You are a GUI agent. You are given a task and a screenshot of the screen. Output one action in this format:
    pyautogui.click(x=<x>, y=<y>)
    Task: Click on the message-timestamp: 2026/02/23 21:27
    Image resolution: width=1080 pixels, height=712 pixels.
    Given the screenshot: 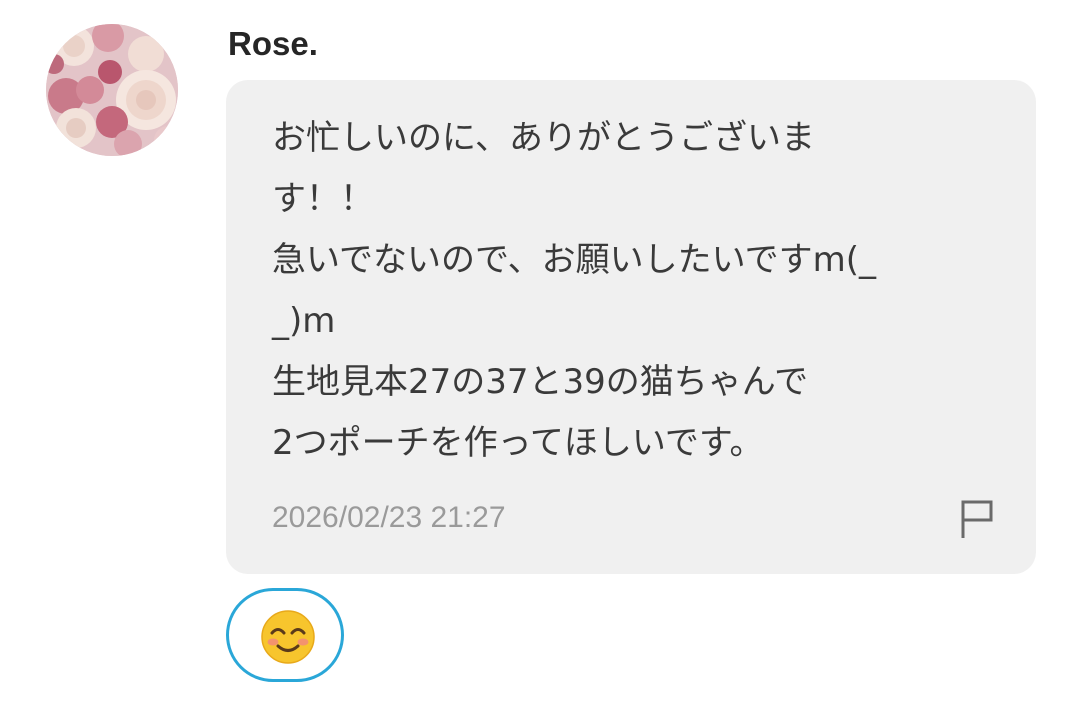 What is the action you would take?
    pyautogui.click(x=389, y=517)
    